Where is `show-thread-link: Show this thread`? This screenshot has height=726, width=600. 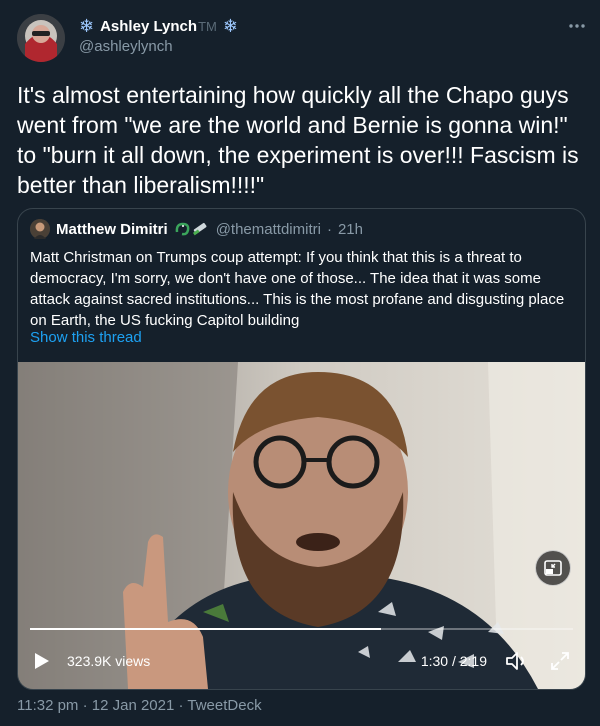
show-thread-link: Show this thread is located at coordinates (86, 337).